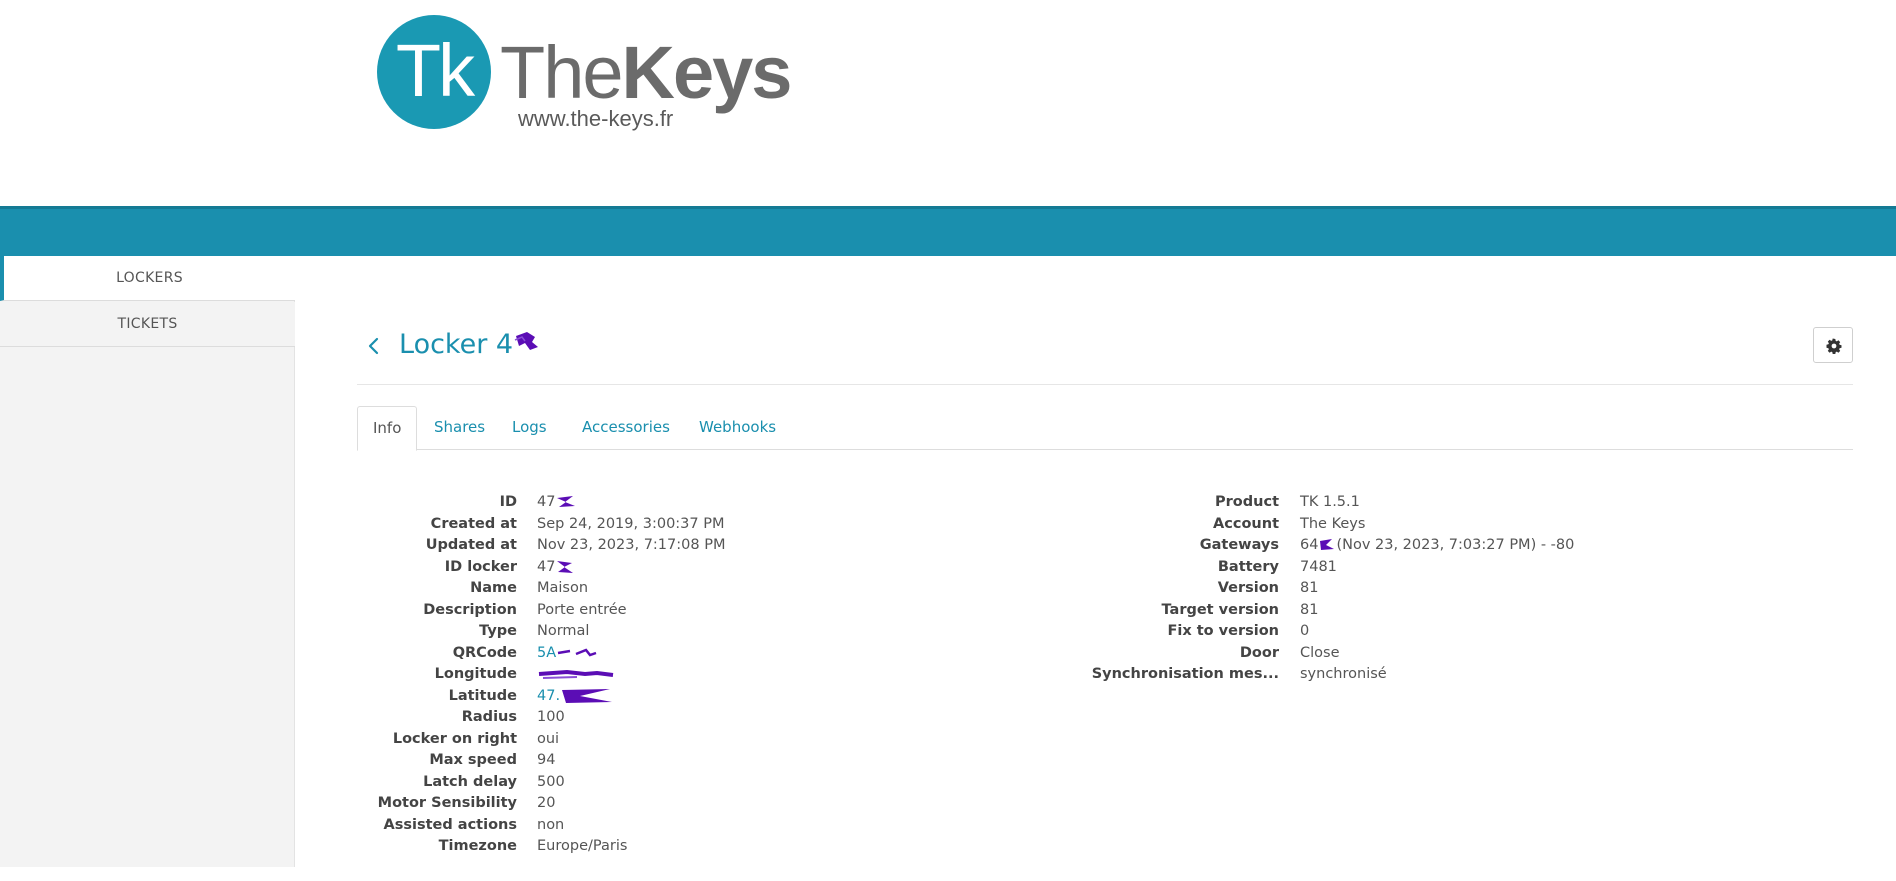 The image size is (1896, 881). I want to click on thekeys-logo: Tk TheKeys www.the-keys.fr, so click(584, 74).